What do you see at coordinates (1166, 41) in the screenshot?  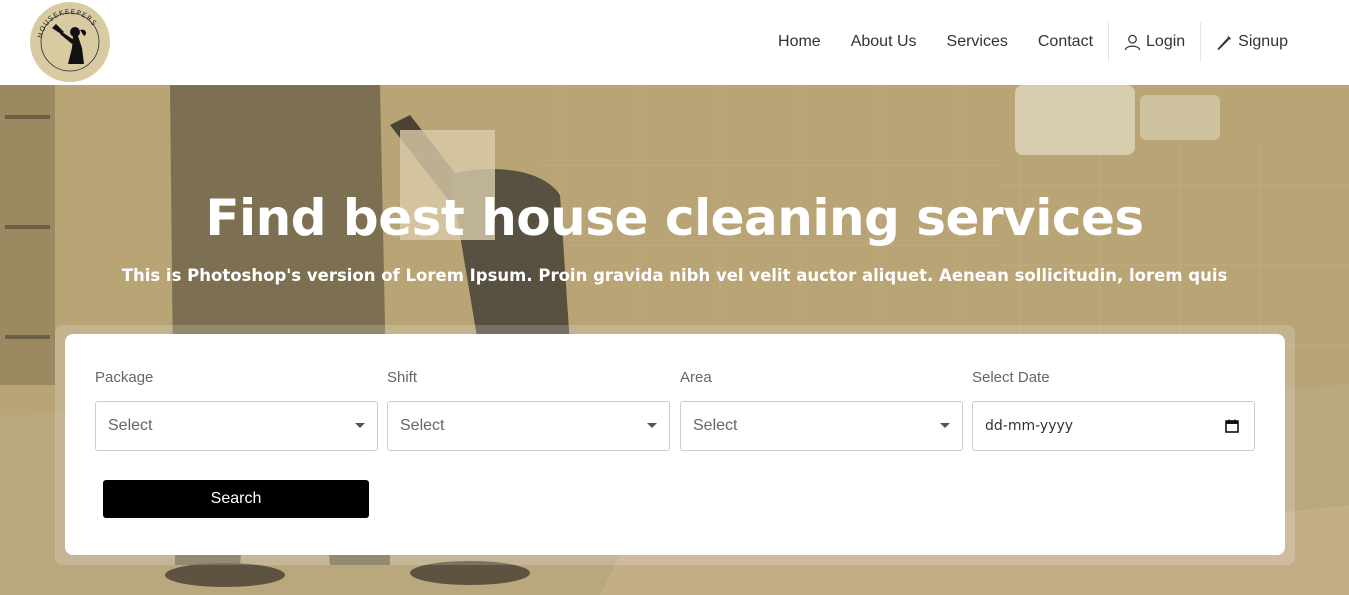 I see `login-label: Login` at bounding box center [1166, 41].